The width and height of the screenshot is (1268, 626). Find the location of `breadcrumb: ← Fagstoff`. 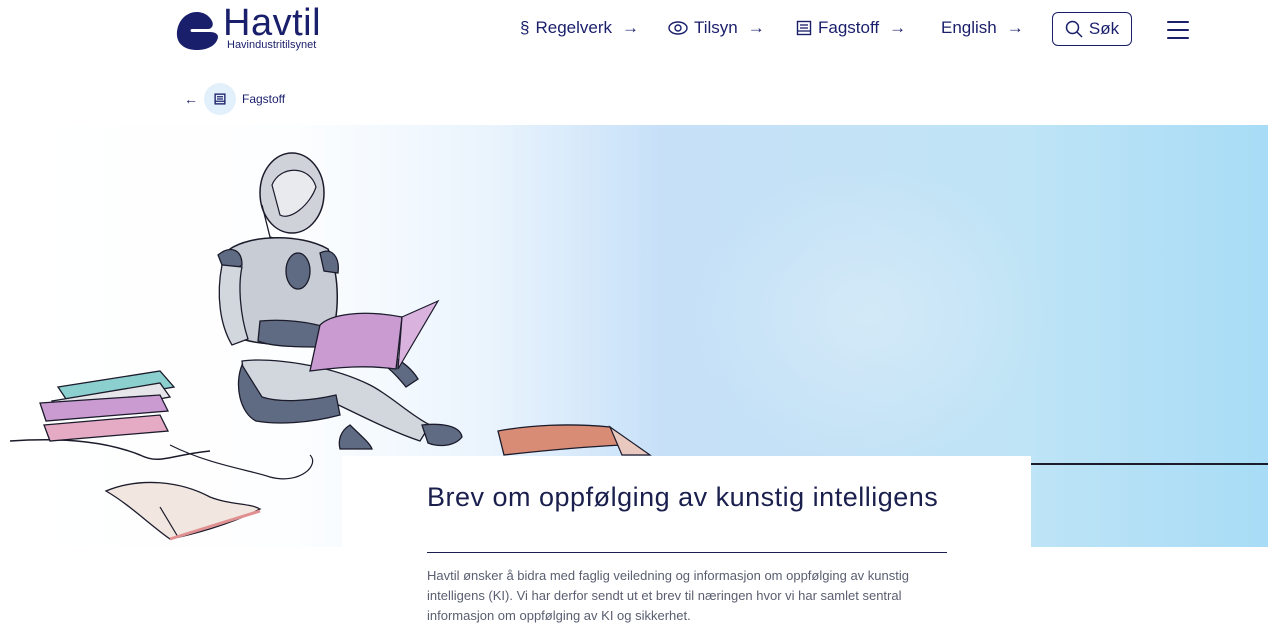

breadcrumb: ← Fagstoff is located at coordinates (234, 99).